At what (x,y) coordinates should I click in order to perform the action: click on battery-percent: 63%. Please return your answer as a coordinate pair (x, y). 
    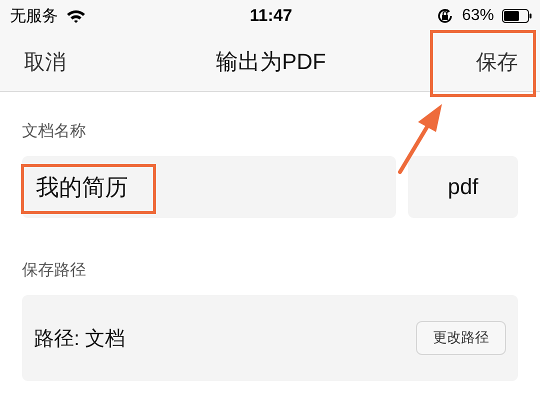
    Looking at the image, I should click on (478, 16).